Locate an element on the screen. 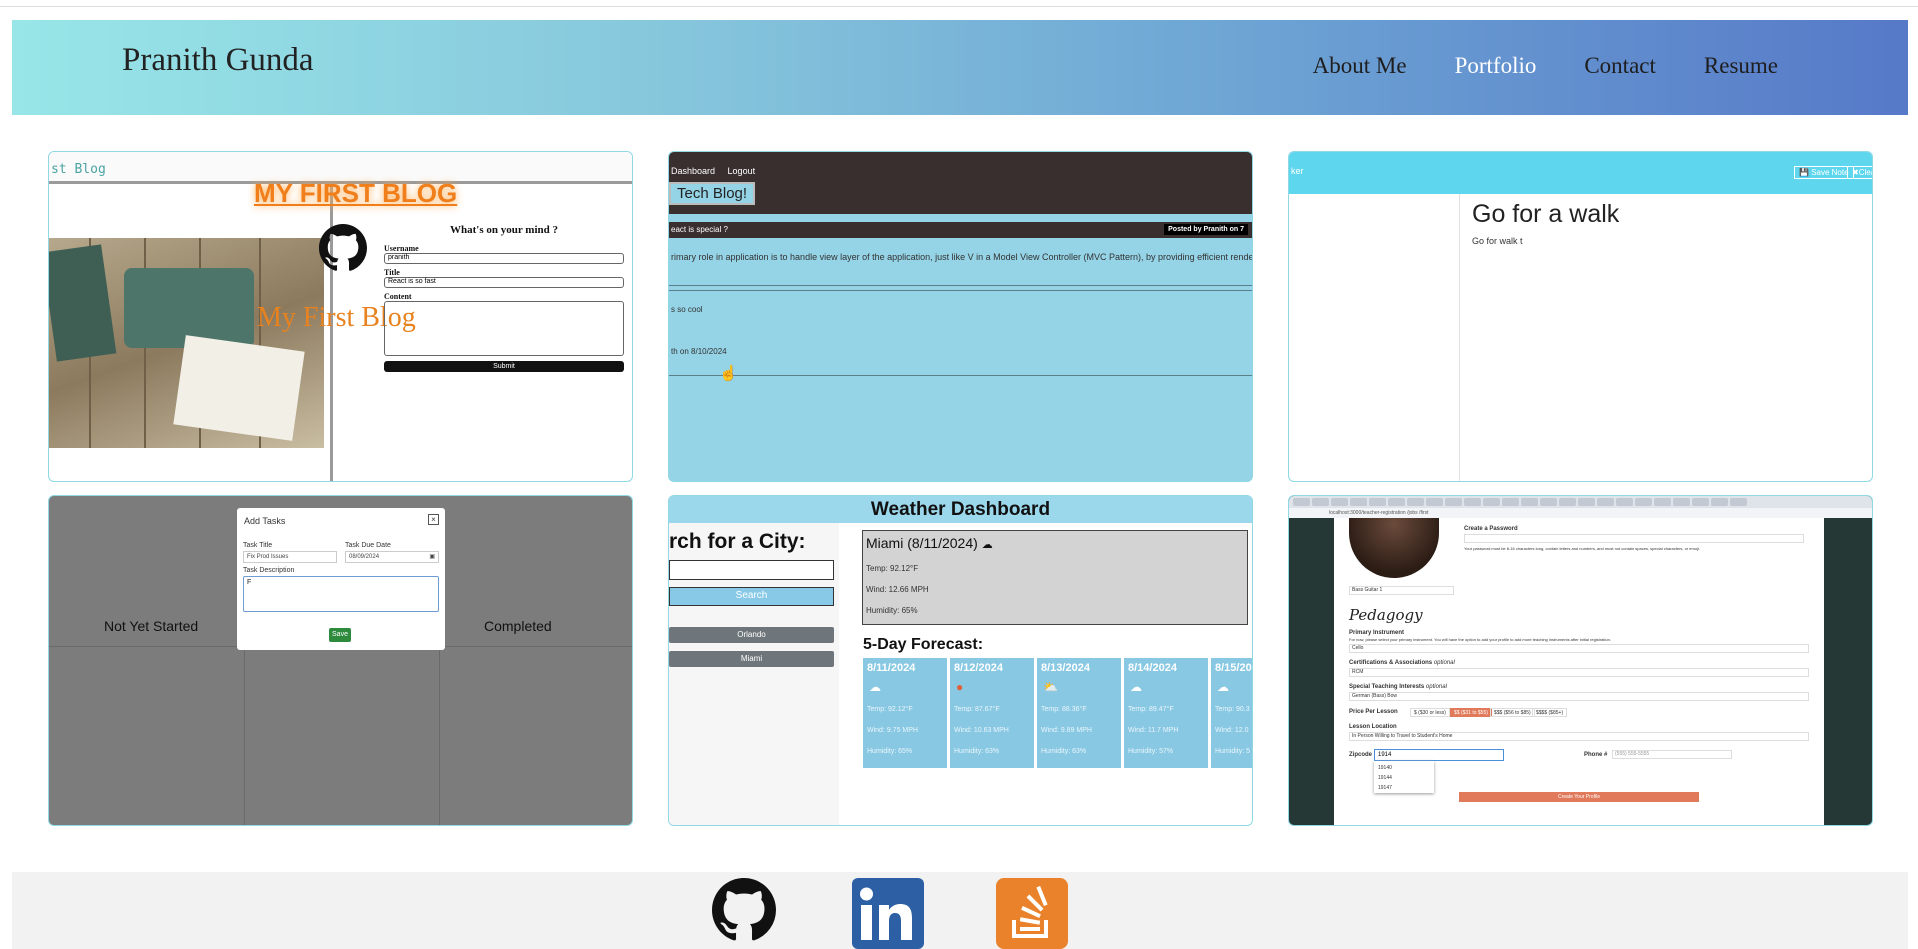 The width and height of the screenshot is (1918, 949). zipcode-option: 19140 is located at coordinates (1404, 768).